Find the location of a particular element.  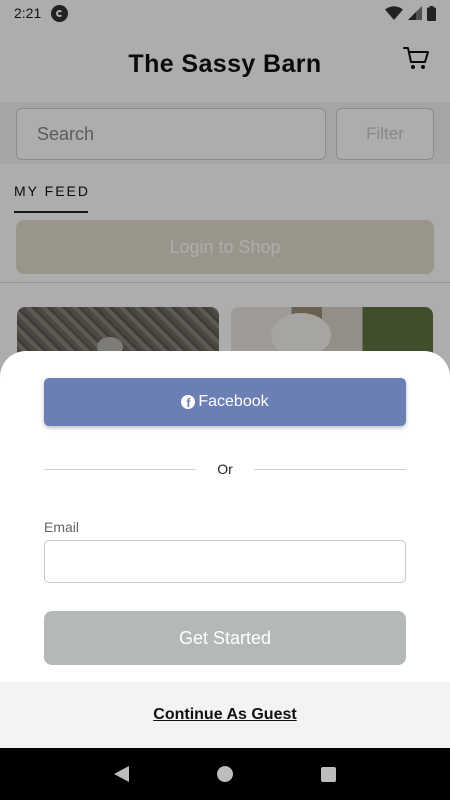

or-divider: Or is located at coordinates (225, 471).